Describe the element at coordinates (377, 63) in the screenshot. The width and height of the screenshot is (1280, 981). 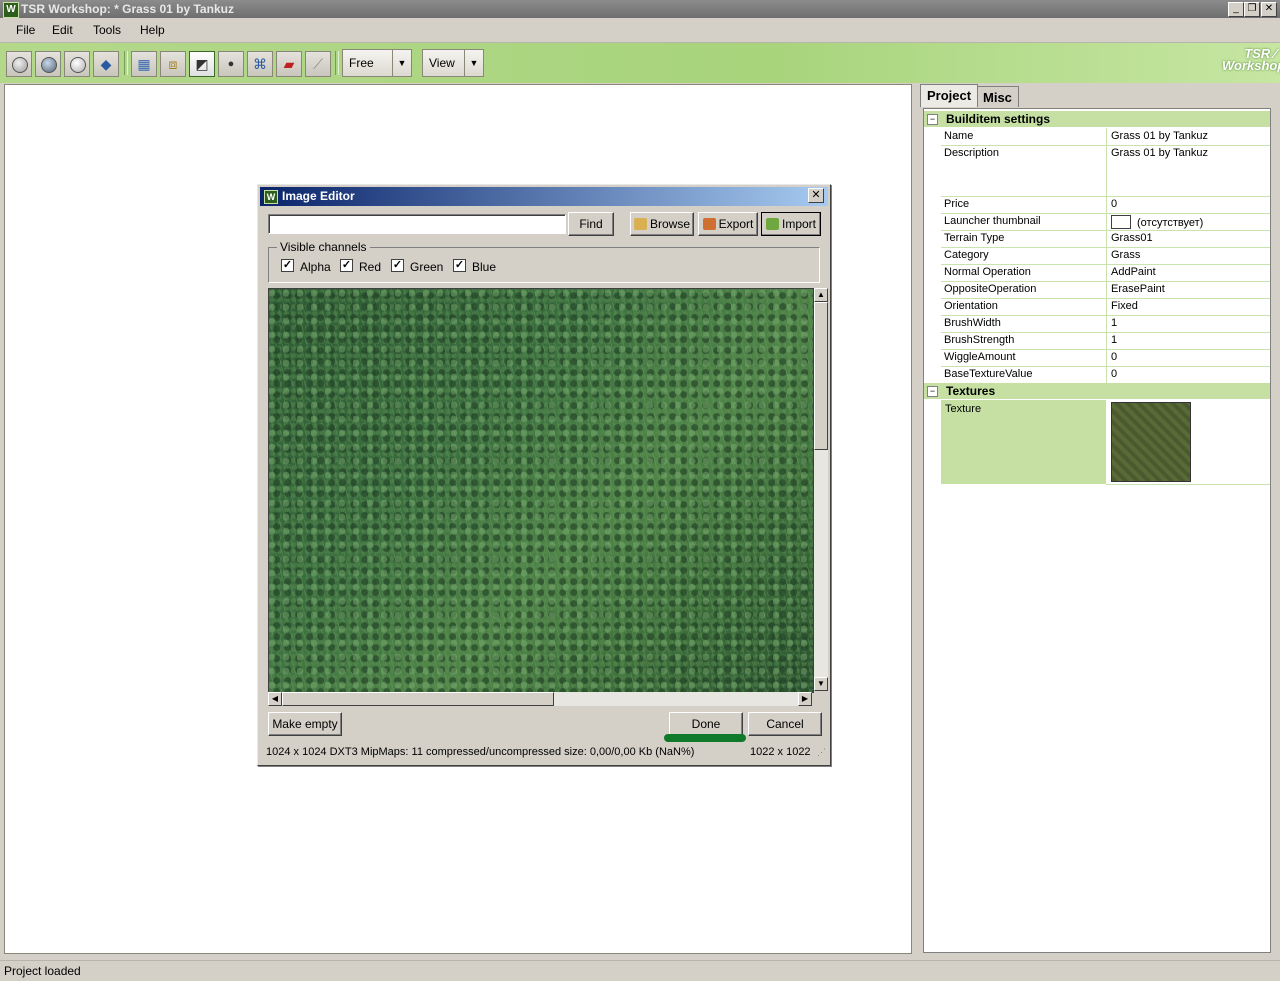
I see `mode-combo: Free ▼` at that location.